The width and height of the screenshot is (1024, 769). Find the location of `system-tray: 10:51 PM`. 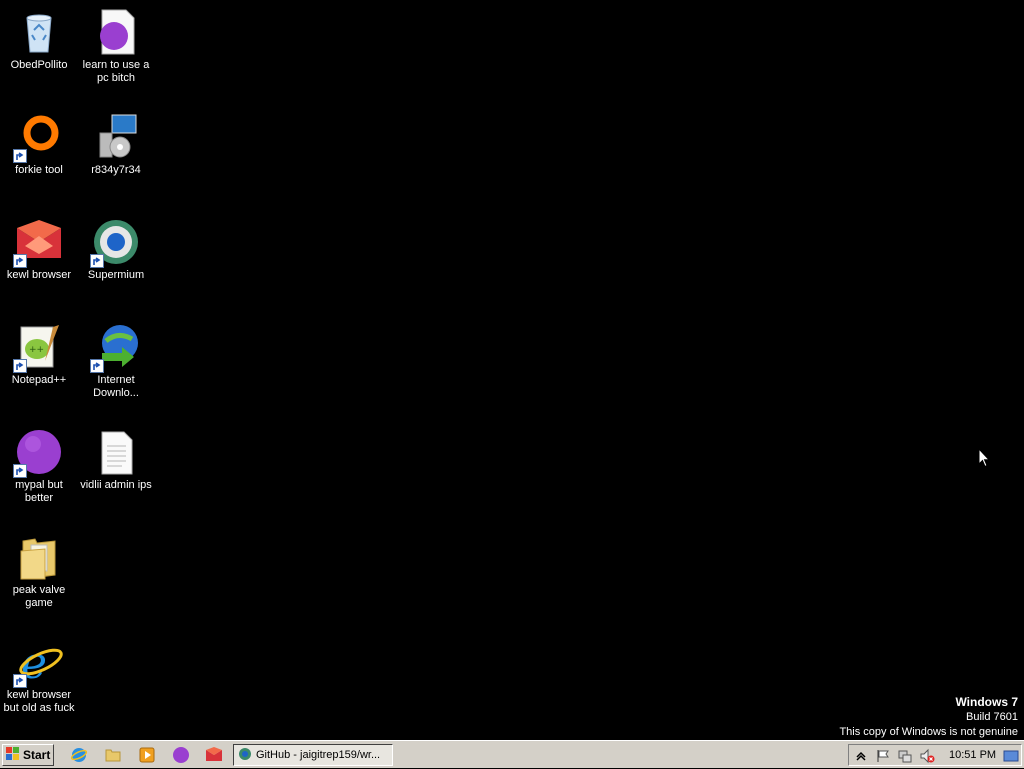

system-tray: 10:51 PM is located at coordinates (935, 755).